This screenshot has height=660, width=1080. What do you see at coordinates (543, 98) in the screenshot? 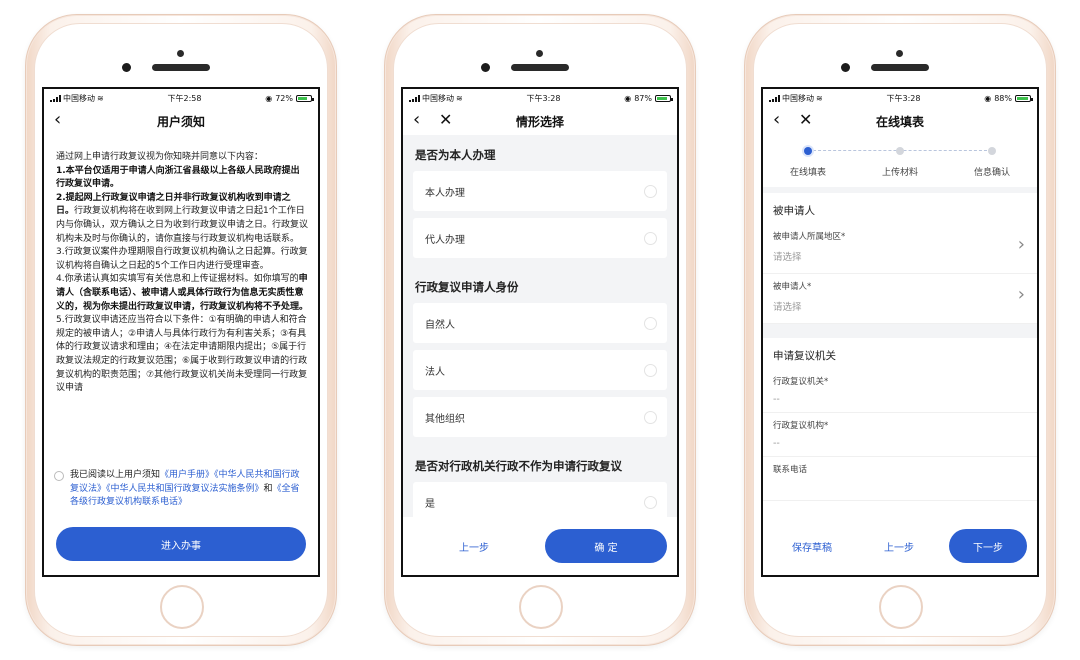
I see `status-time: 下午3:28` at bounding box center [543, 98].